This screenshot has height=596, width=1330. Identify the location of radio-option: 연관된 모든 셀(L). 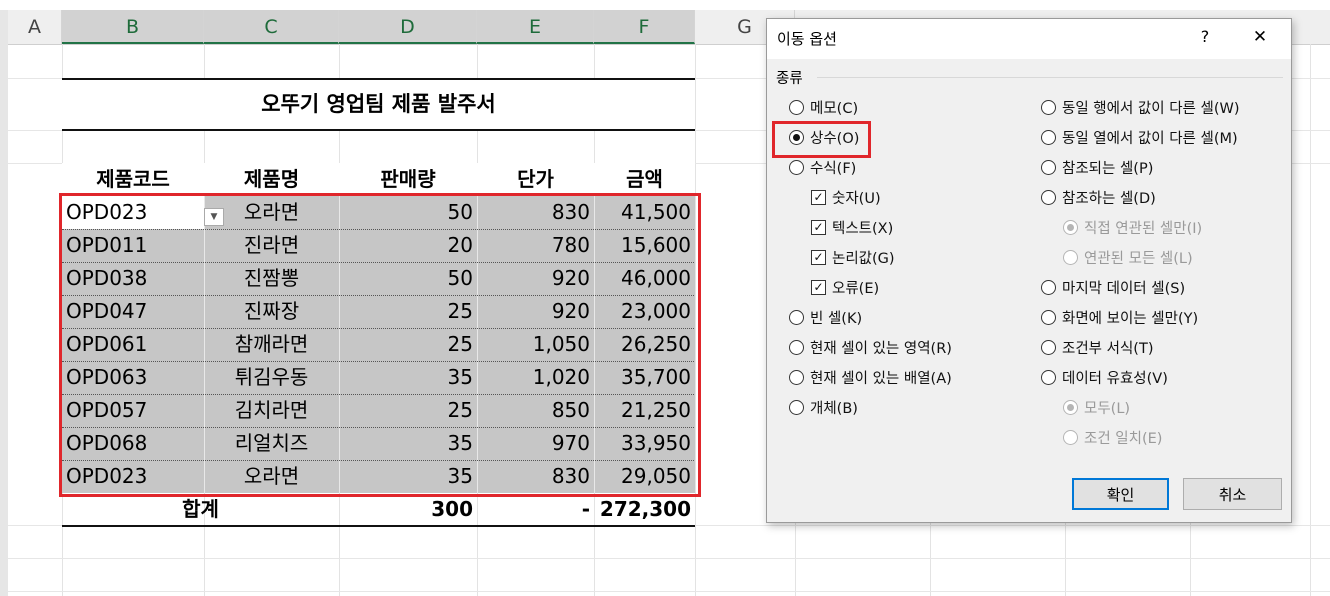
(1128, 259).